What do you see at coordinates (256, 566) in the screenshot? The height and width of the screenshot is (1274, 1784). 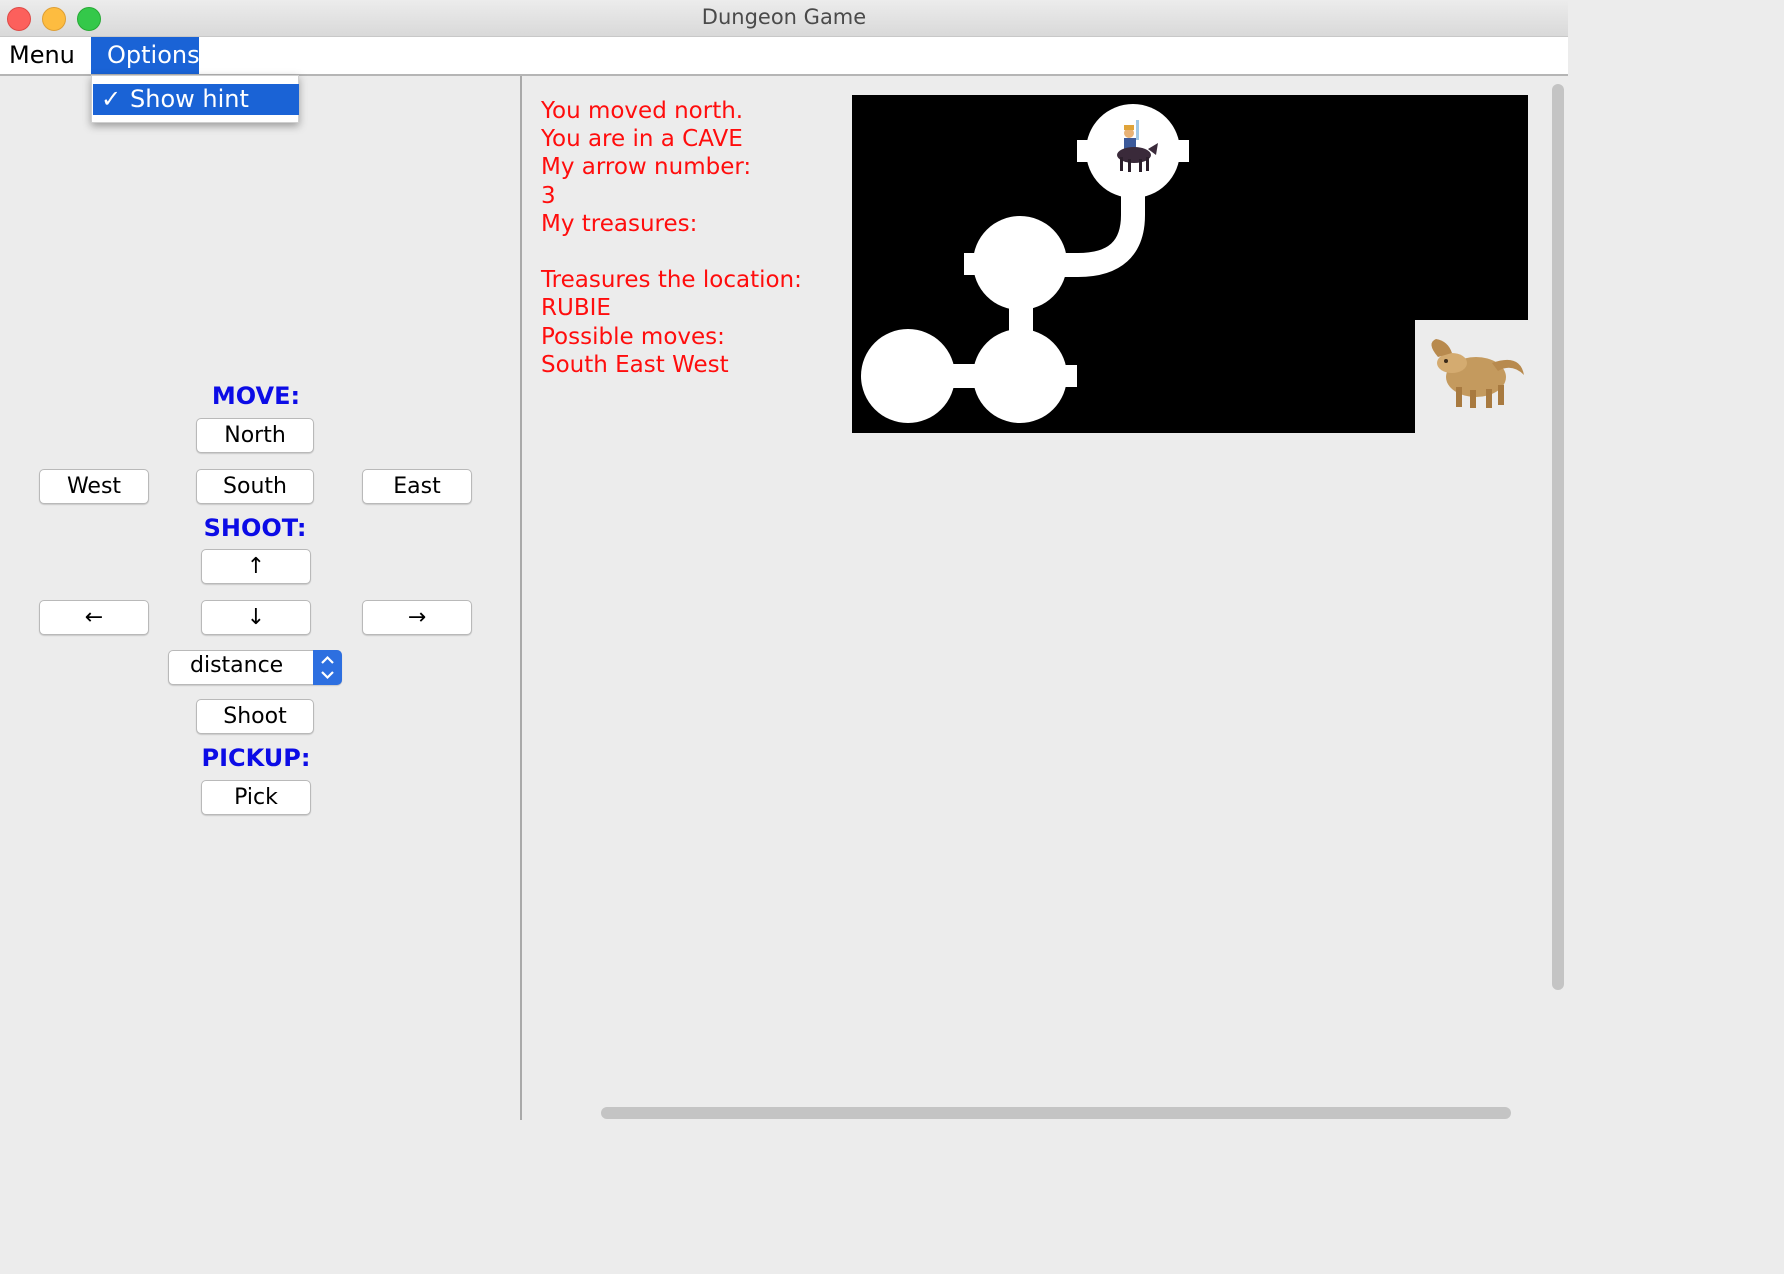 I see `shoot-north-button: ↑` at bounding box center [256, 566].